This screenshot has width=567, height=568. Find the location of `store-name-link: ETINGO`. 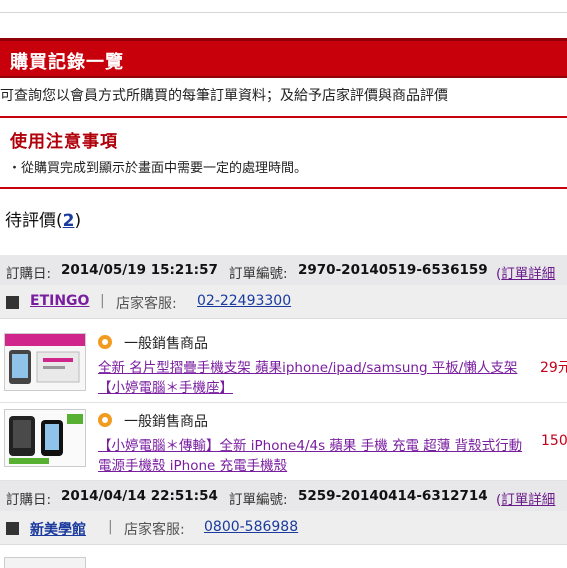

store-name-link: ETINGO is located at coordinates (59, 301).